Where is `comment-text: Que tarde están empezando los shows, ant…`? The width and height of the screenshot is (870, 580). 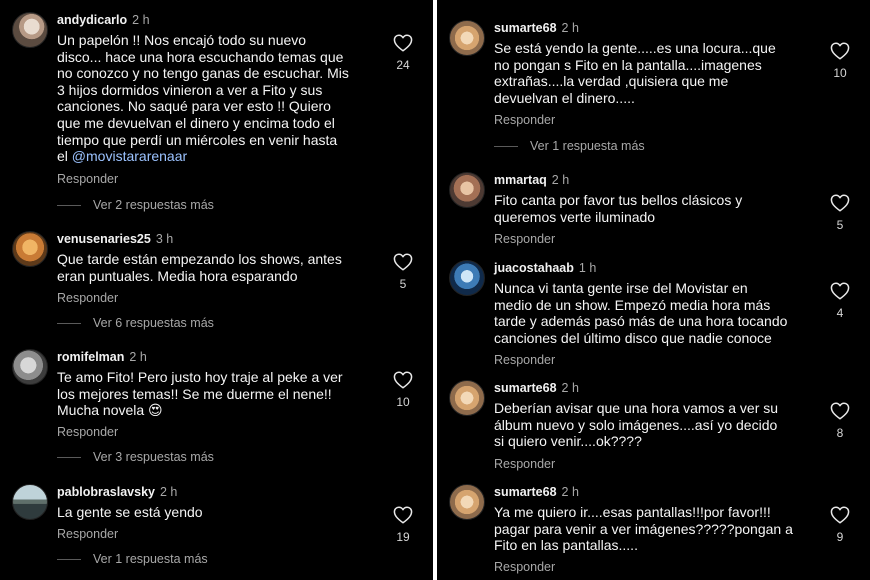 comment-text: Que tarde están empezando los shows, ant… is located at coordinates (199, 267).